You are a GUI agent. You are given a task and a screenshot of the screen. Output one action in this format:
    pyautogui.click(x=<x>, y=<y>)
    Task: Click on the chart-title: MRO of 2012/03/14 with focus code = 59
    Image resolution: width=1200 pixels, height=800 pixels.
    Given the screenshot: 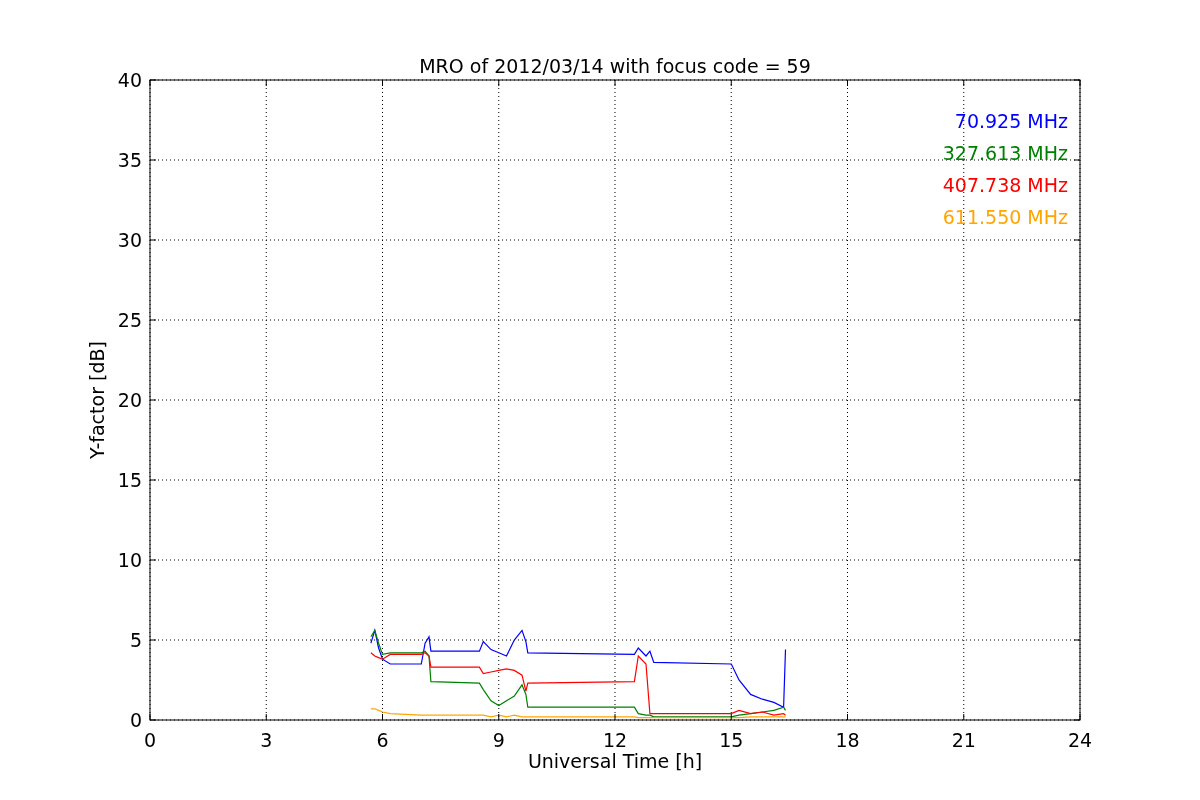 What is the action you would take?
    pyautogui.click(x=615, y=66)
    